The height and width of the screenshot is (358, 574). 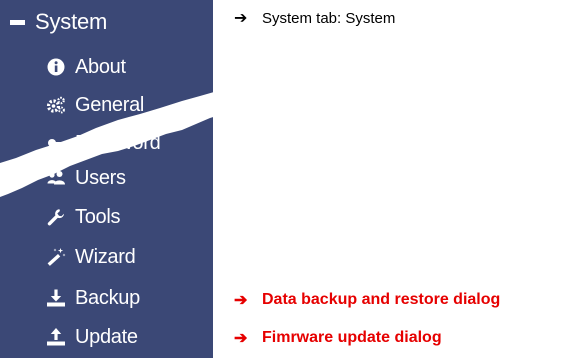 I want to click on annotation-text: System tab: System, so click(x=329, y=18).